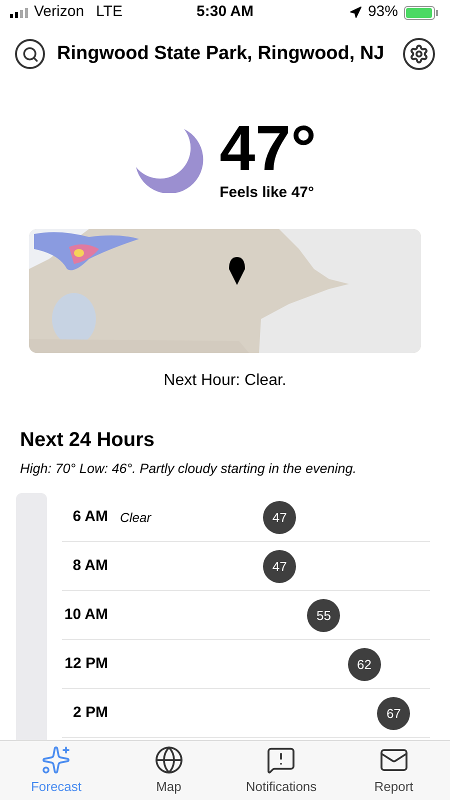 Image resolution: width=450 pixels, height=800 pixels. Describe the element at coordinates (109, 12) in the screenshot. I see `network-type: LTE` at that location.